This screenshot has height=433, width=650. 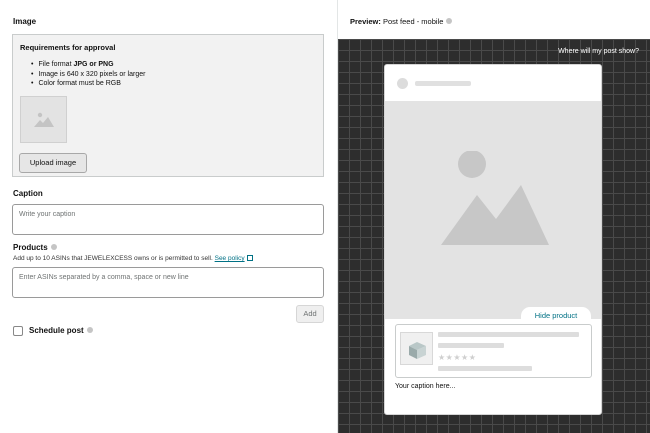 What do you see at coordinates (168, 219) in the screenshot?
I see `caption-input: Write your caption` at bounding box center [168, 219].